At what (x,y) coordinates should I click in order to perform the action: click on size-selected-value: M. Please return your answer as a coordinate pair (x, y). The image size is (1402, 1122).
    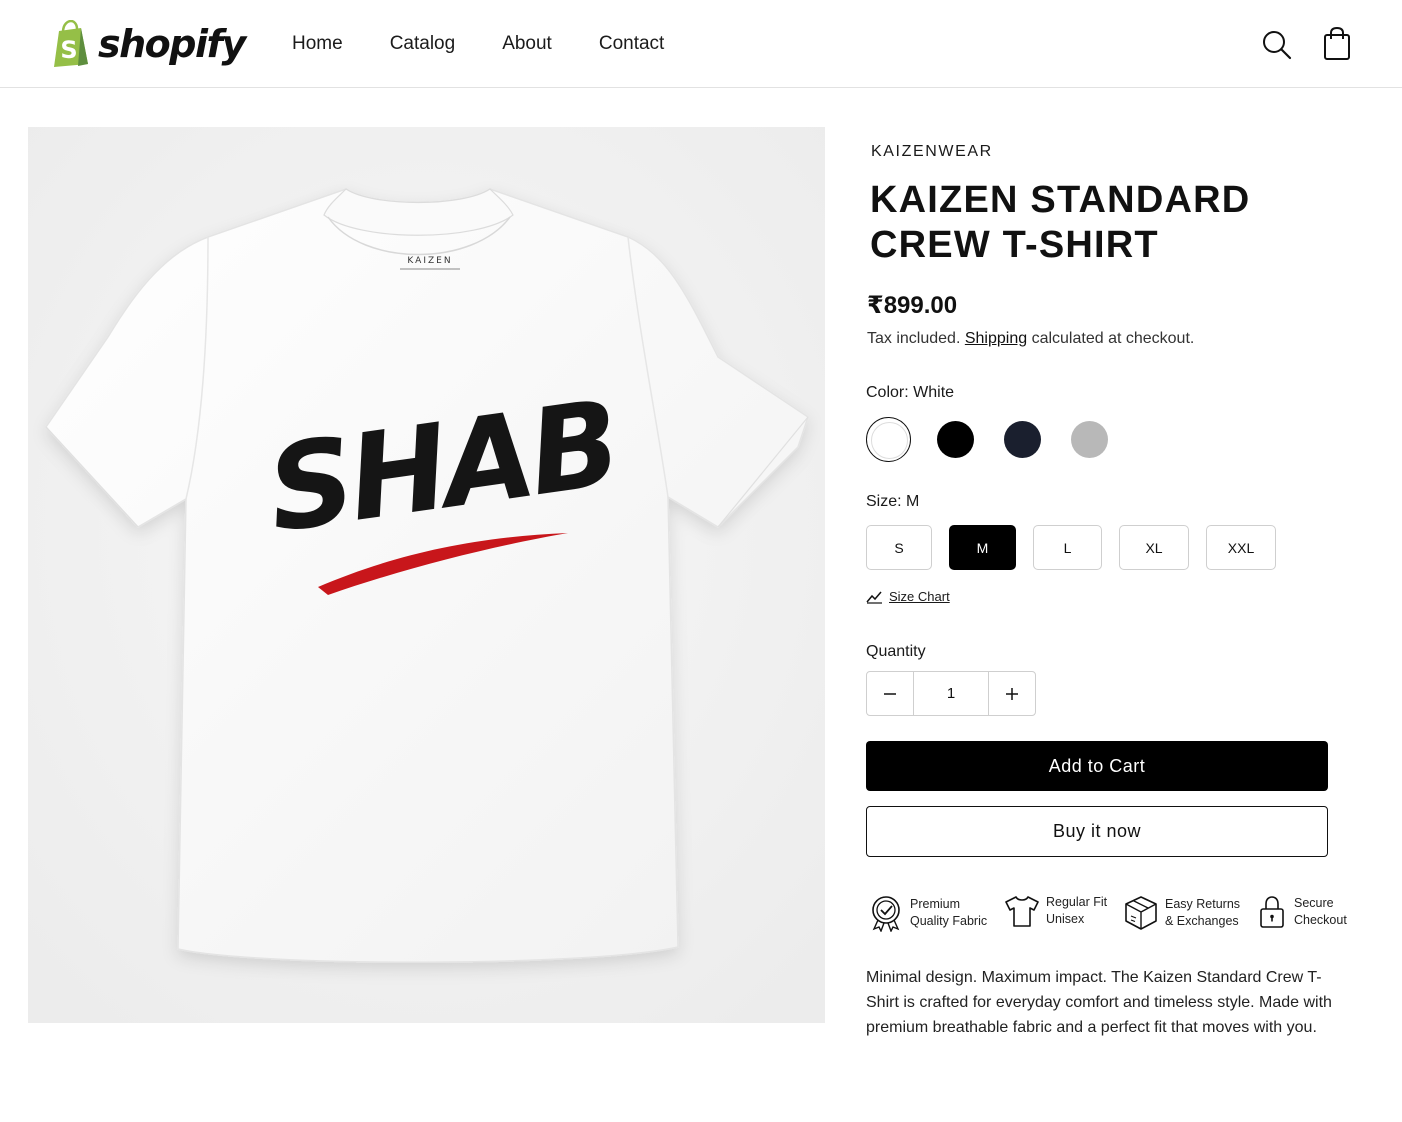
    Looking at the image, I should click on (913, 501).